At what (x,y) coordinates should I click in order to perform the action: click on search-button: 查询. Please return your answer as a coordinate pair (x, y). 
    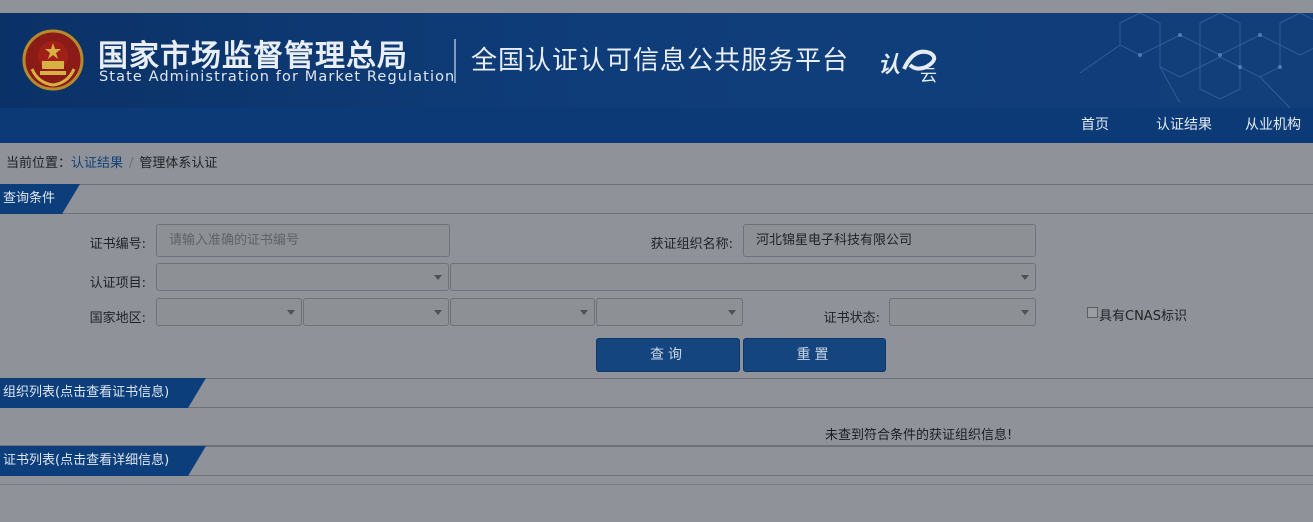
    Looking at the image, I should click on (668, 355).